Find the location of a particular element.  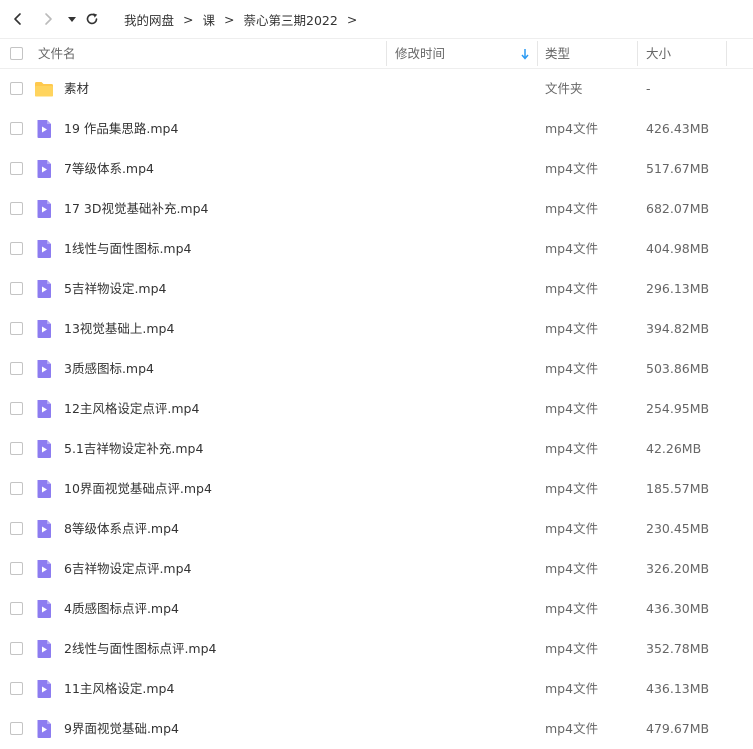

file-size: 404.98MB is located at coordinates (678, 248).